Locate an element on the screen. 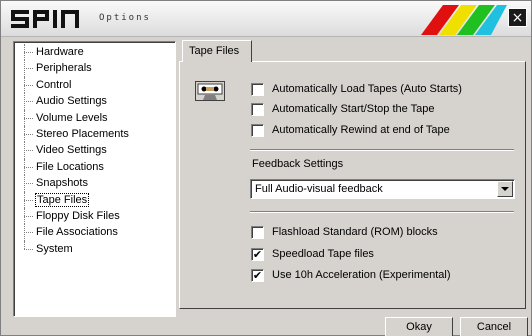  tree-item-label: Tape Files is located at coordinates (62, 199).